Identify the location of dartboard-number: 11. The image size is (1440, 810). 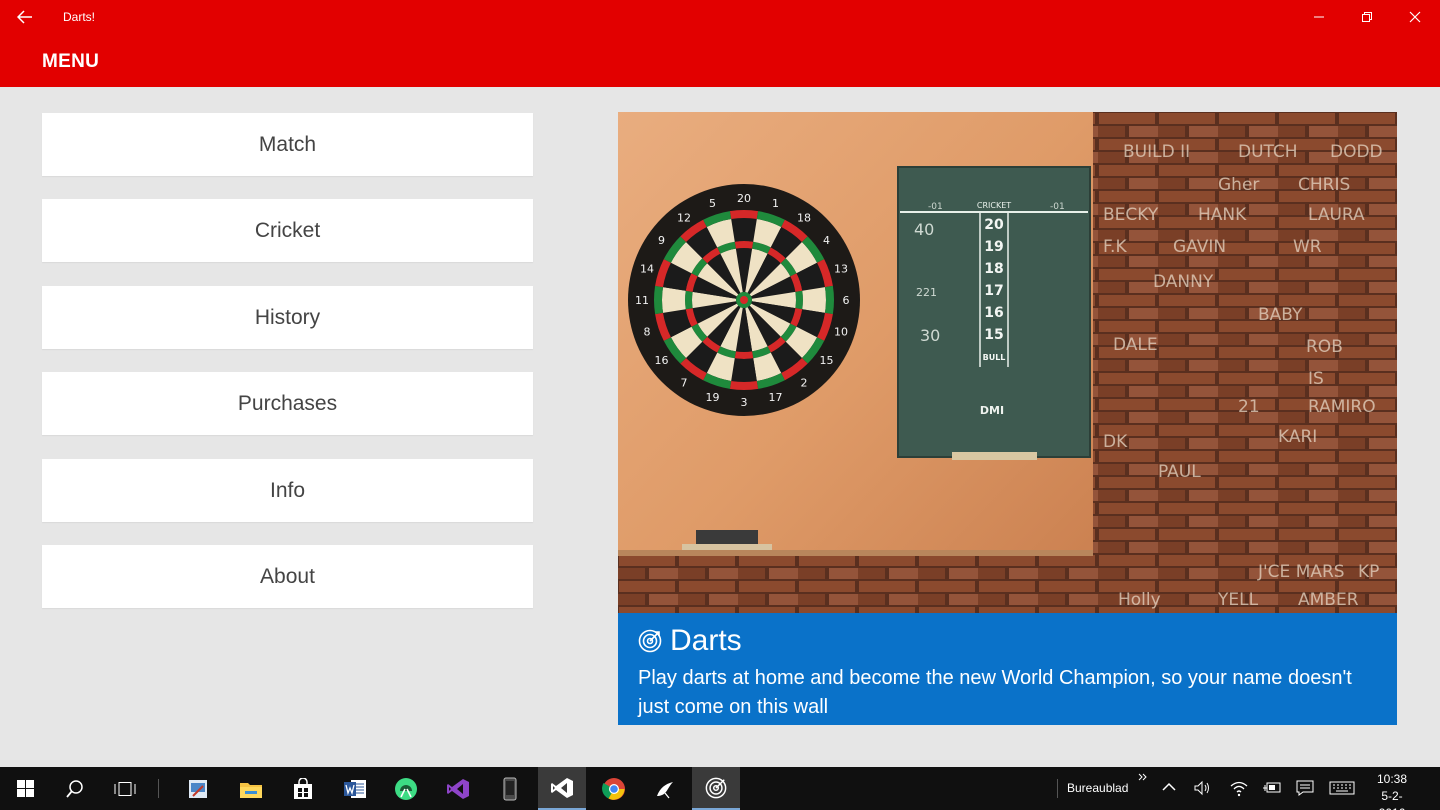
(642, 300).